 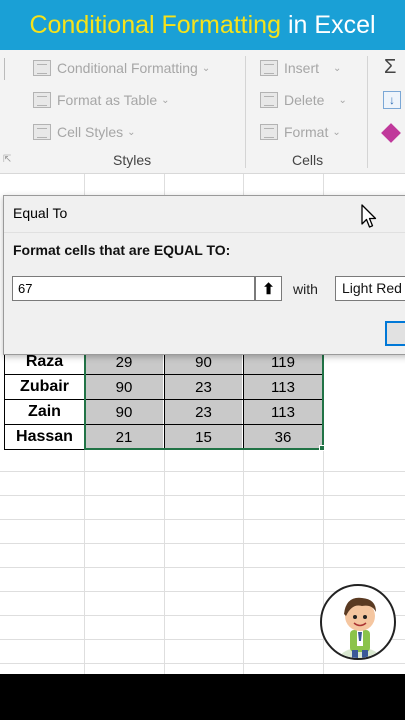 I want to click on clear-eraser-icon, so click(x=391, y=133).